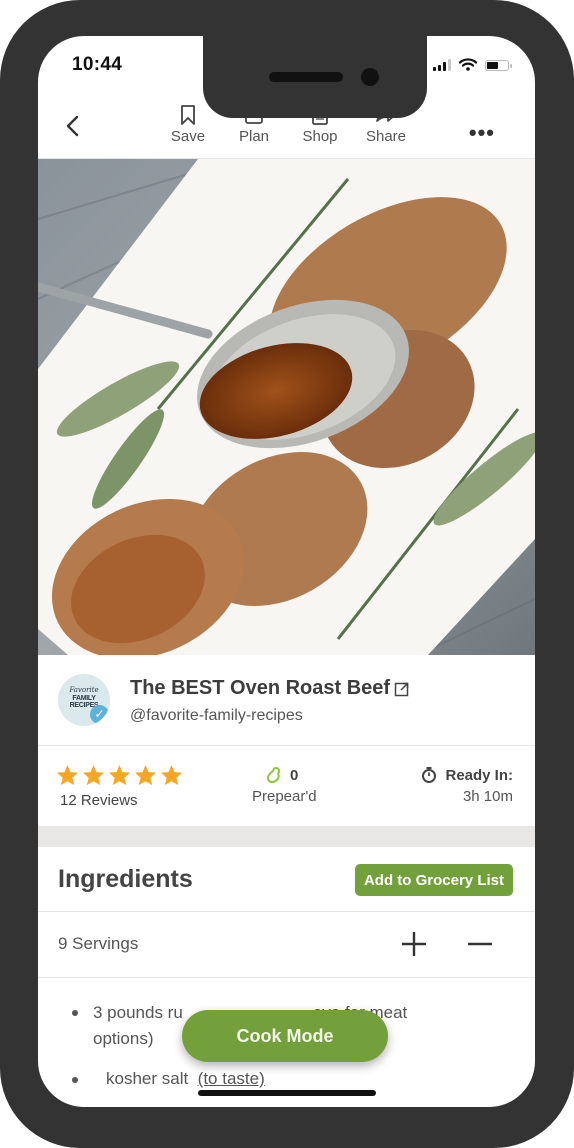  I want to click on ingredient-line2: options), so click(123, 1038).